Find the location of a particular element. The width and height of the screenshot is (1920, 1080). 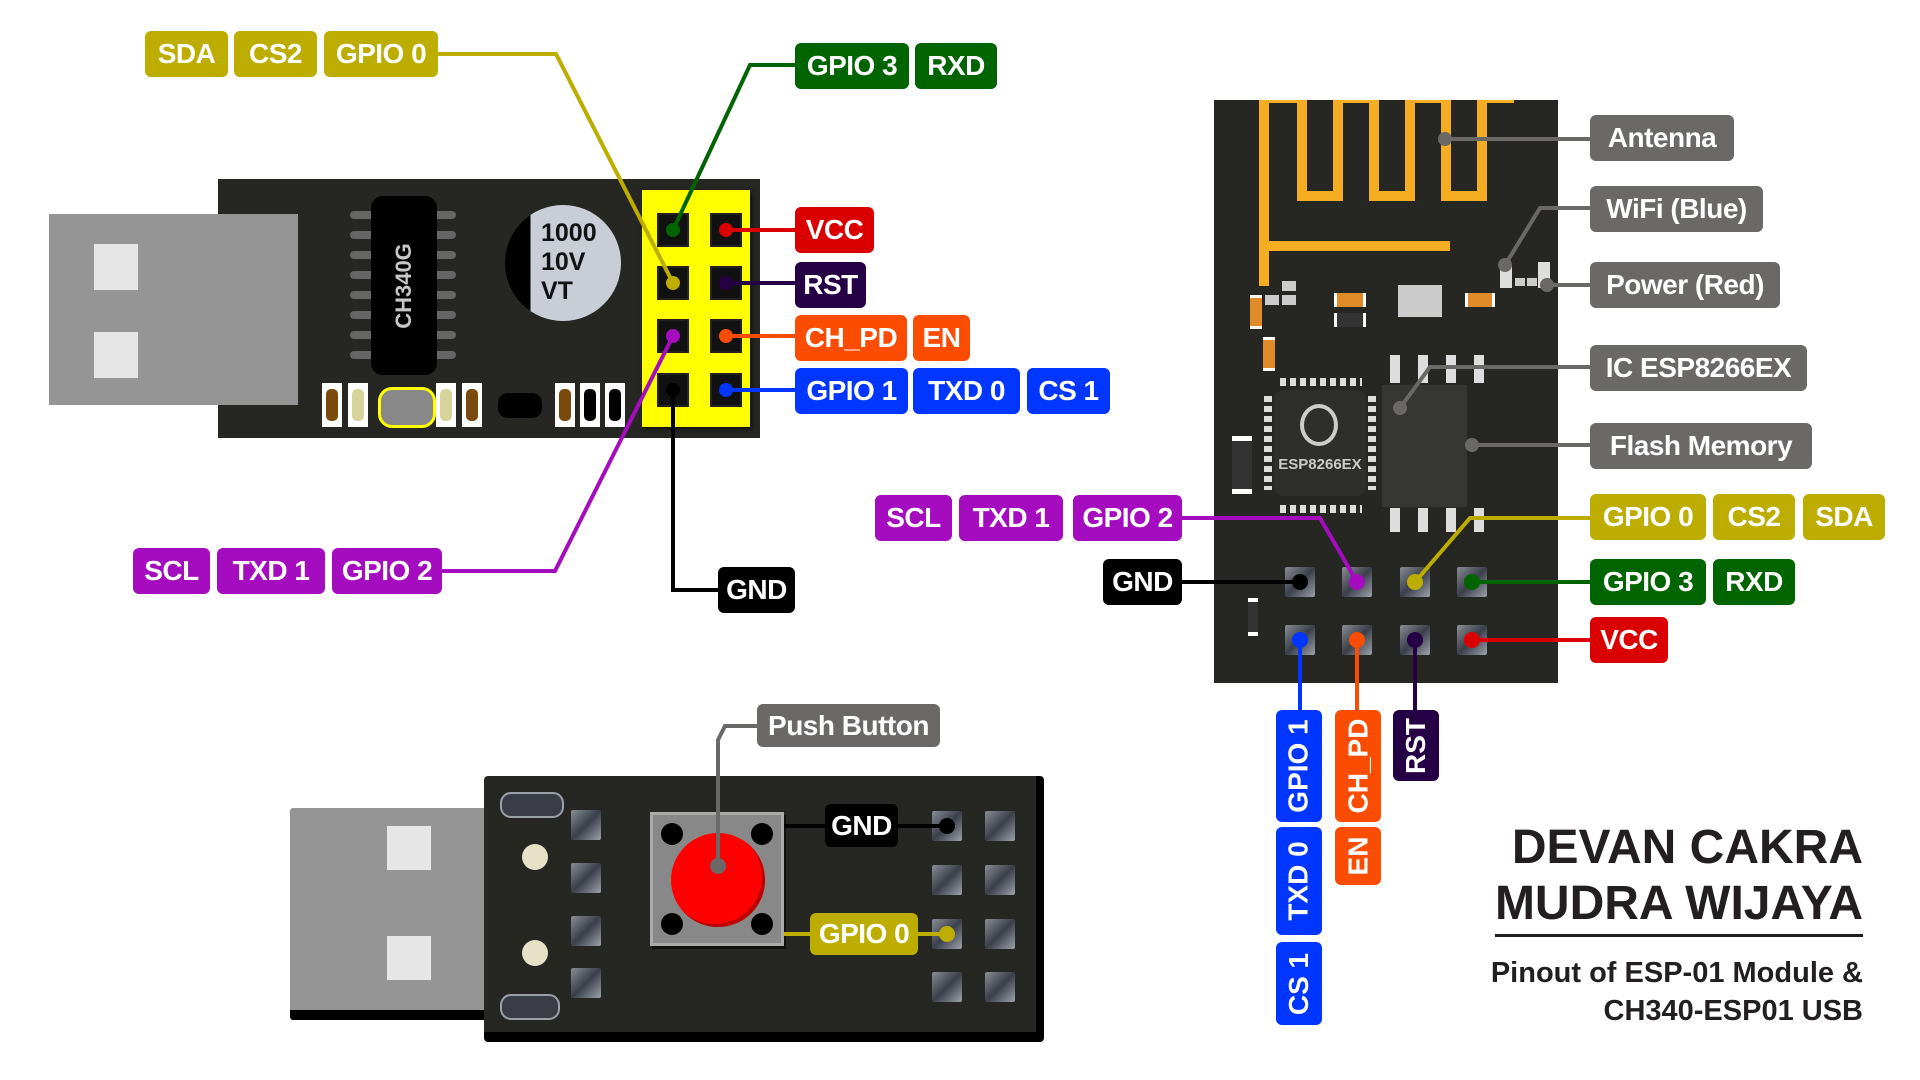

label-gpio1-esp: GPIO 1 is located at coordinates (1299, 766).